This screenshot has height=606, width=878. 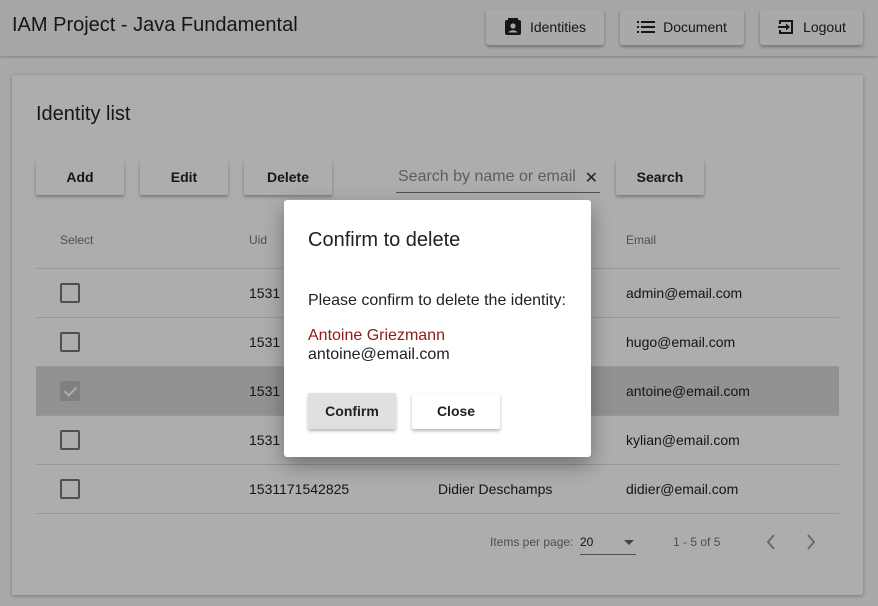 What do you see at coordinates (437, 300) in the screenshot?
I see `dialog-message: Please confirm to delete the identity:` at bounding box center [437, 300].